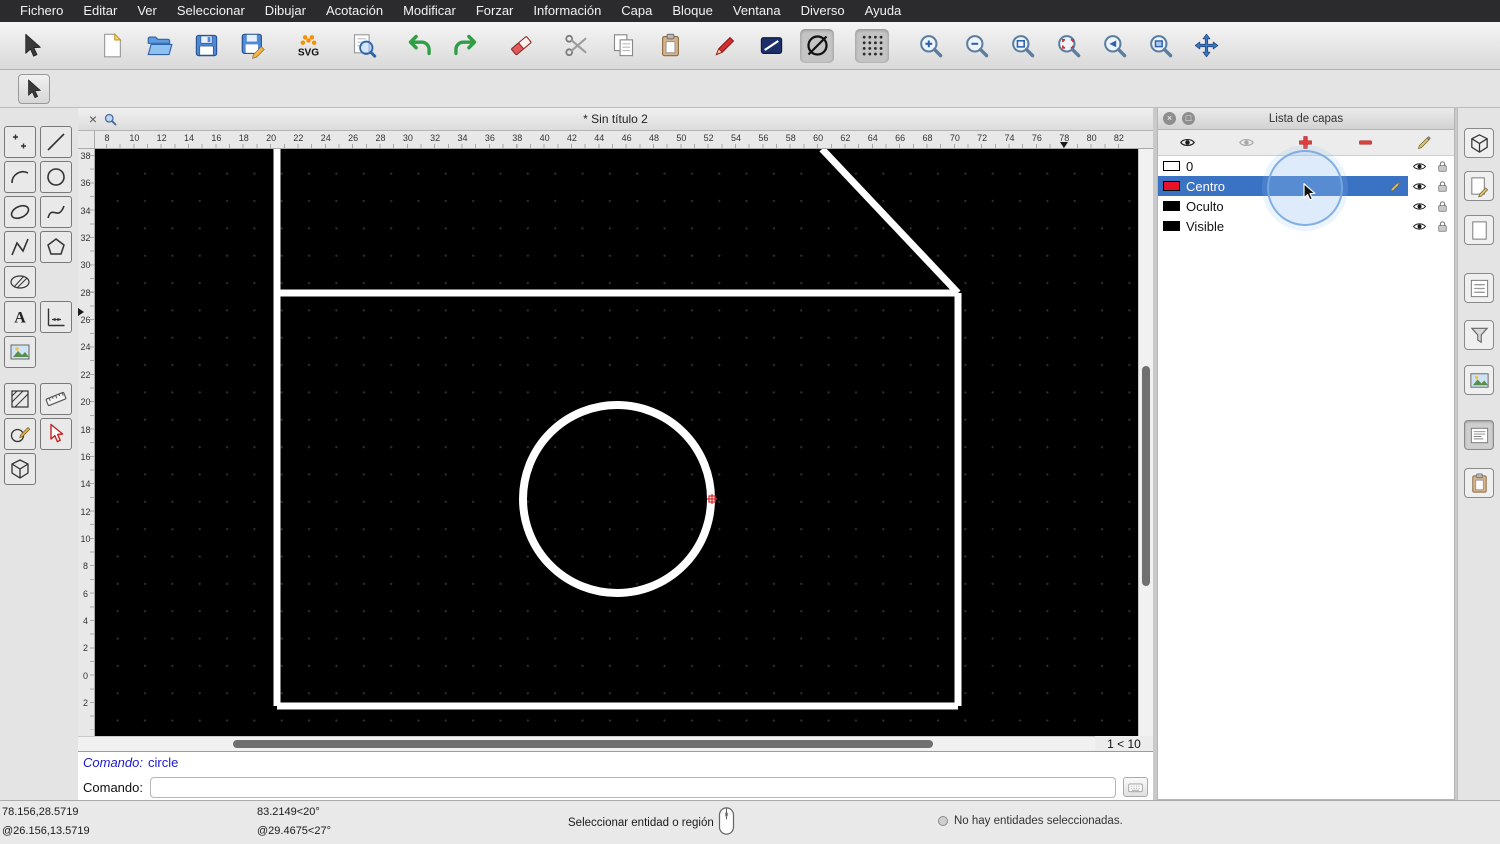  I want to click on menu-ventana: Ventana, so click(757, 11).